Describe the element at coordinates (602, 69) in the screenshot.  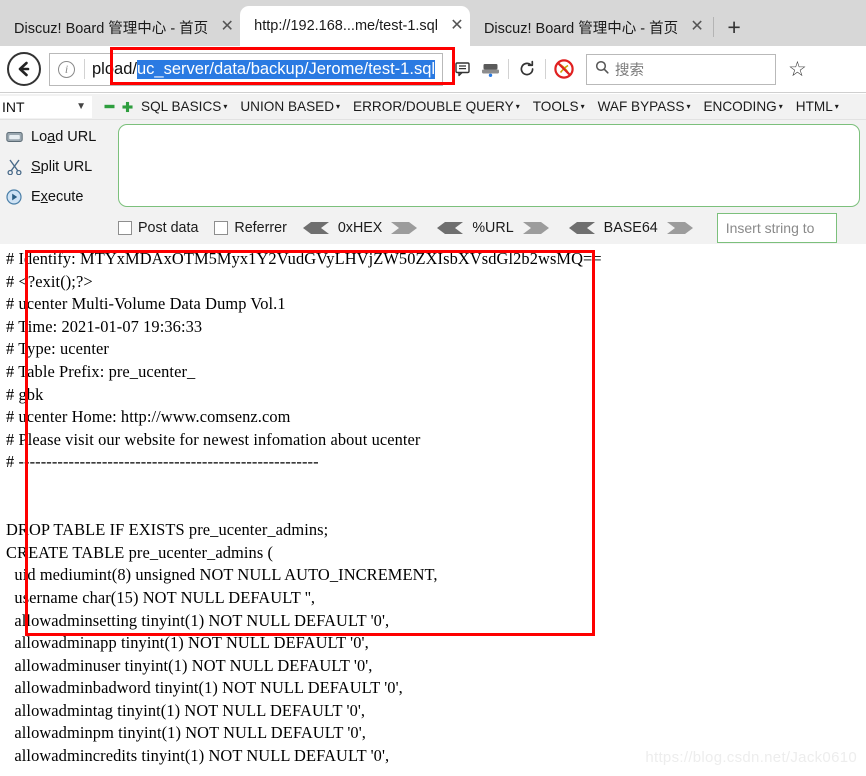
I see `search-icon` at that location.